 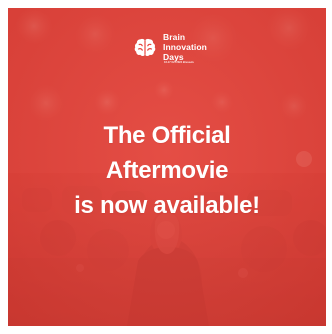 What do you see at coordinates (145, 47) in the screenshot?
I see `brain-icon` at bounding box center [145, 47].